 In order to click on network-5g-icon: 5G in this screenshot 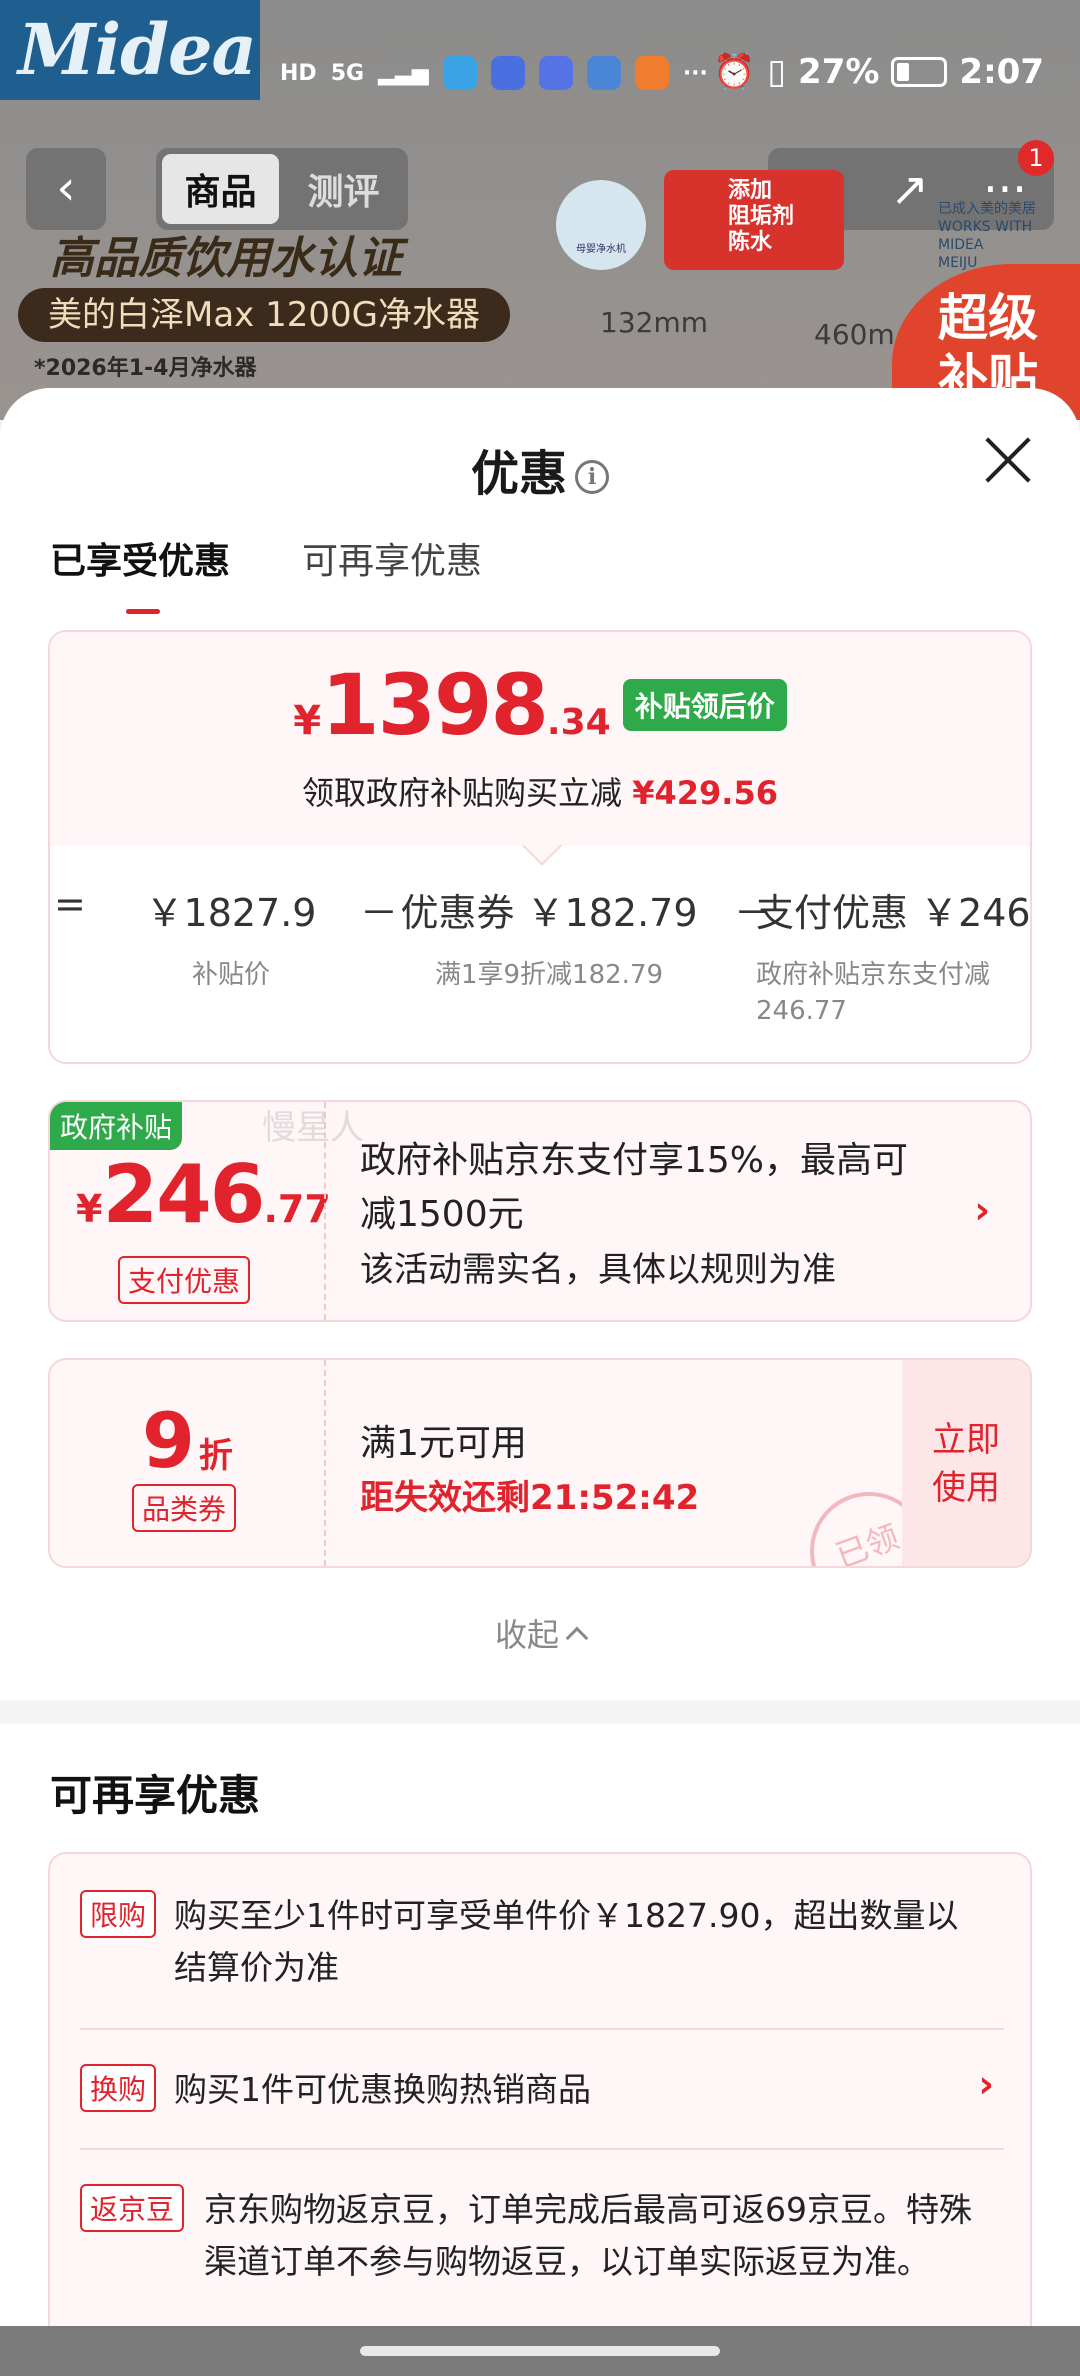, I will do `click(347, 73)`.